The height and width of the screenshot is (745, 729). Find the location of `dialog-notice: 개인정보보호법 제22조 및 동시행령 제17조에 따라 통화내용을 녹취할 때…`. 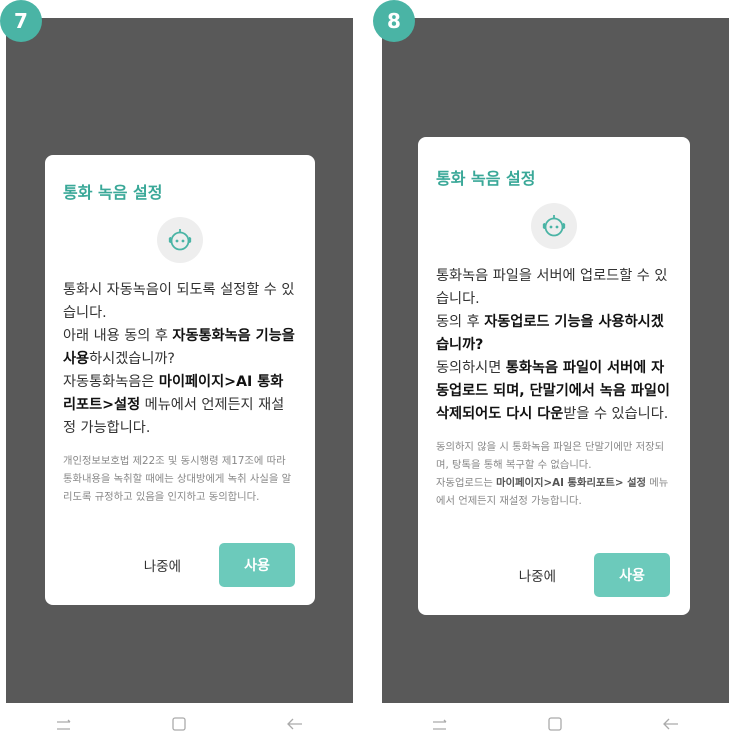

dialog-notice: 개인정보보호법 제22조 및 동시행령 제17조에 따라 통화내용을 녹취할 때… is located at coordinates (177, 479).